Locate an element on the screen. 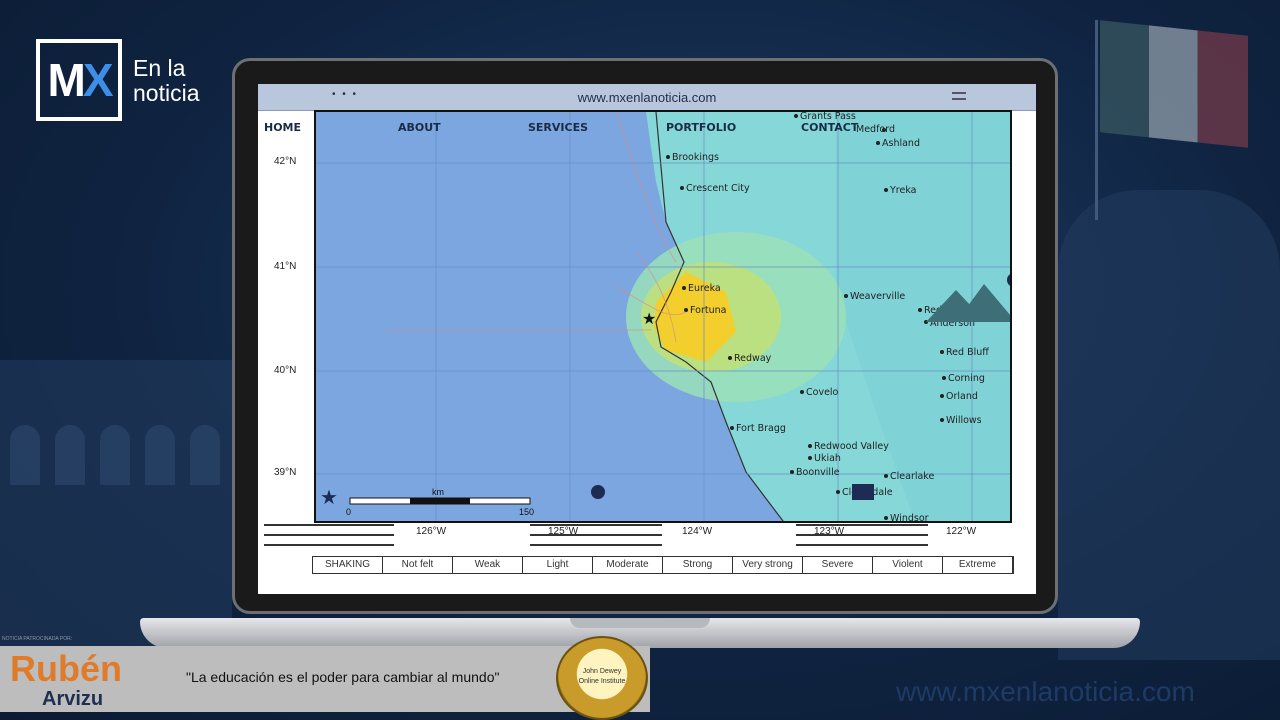  legend-item: Violent is located at coordinates (908, 565).